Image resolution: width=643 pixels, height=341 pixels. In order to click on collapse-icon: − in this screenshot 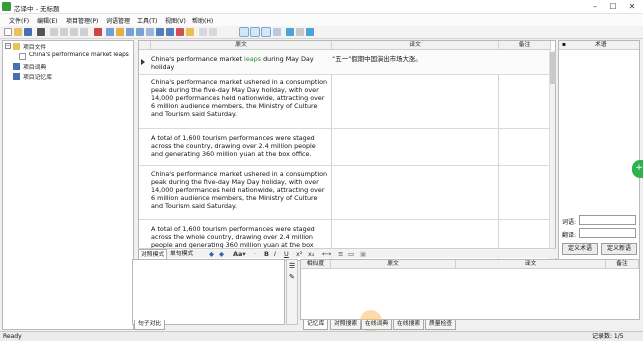, I will do `click(8, 46)`.